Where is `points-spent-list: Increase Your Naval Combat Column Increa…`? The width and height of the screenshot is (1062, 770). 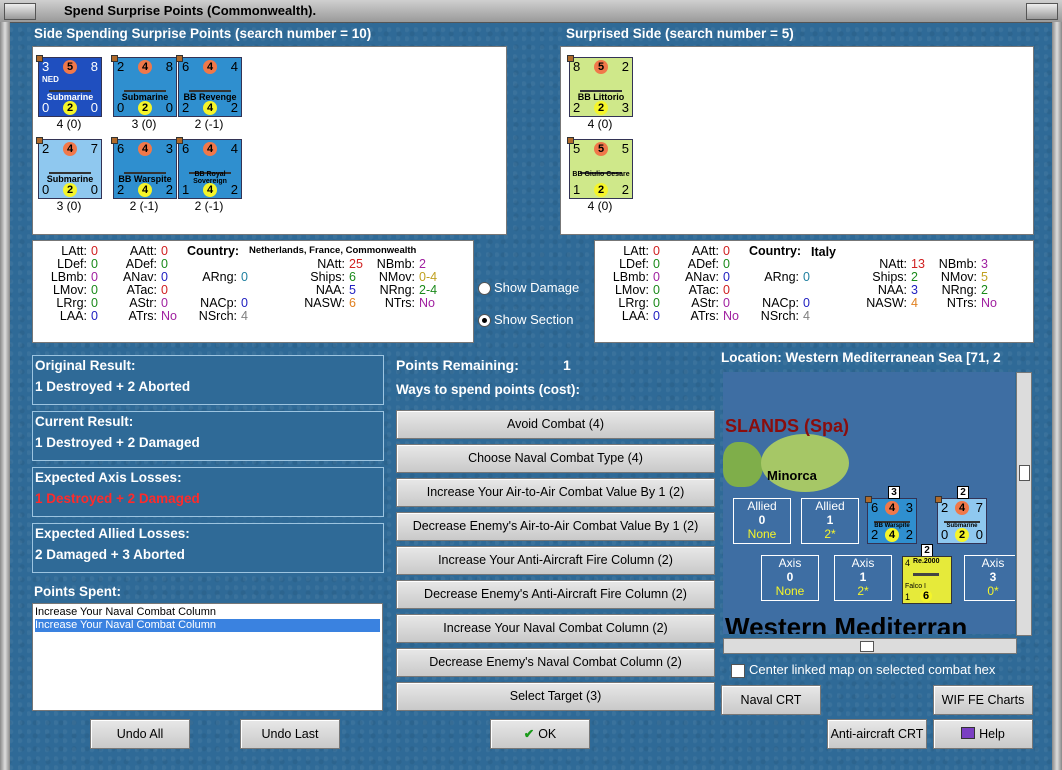 points-spent-list: Increase Your Naval Combat Column Increa… is located at coordinates (207, 657).